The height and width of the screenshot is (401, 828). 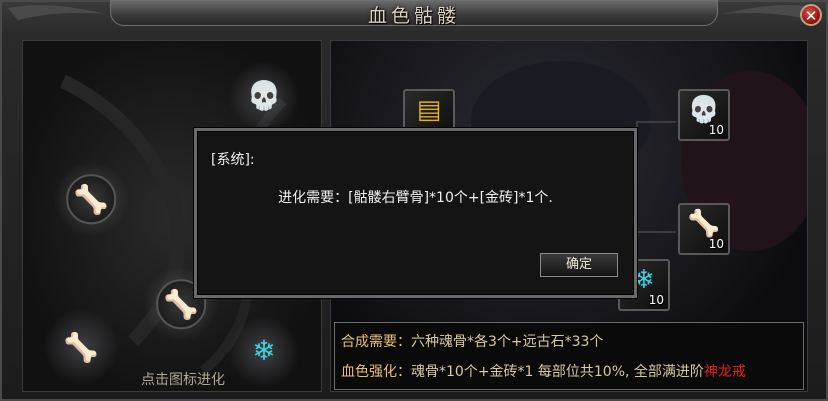 I want to click on enhance-label: 血色强化：, so click(x=376, y=372).